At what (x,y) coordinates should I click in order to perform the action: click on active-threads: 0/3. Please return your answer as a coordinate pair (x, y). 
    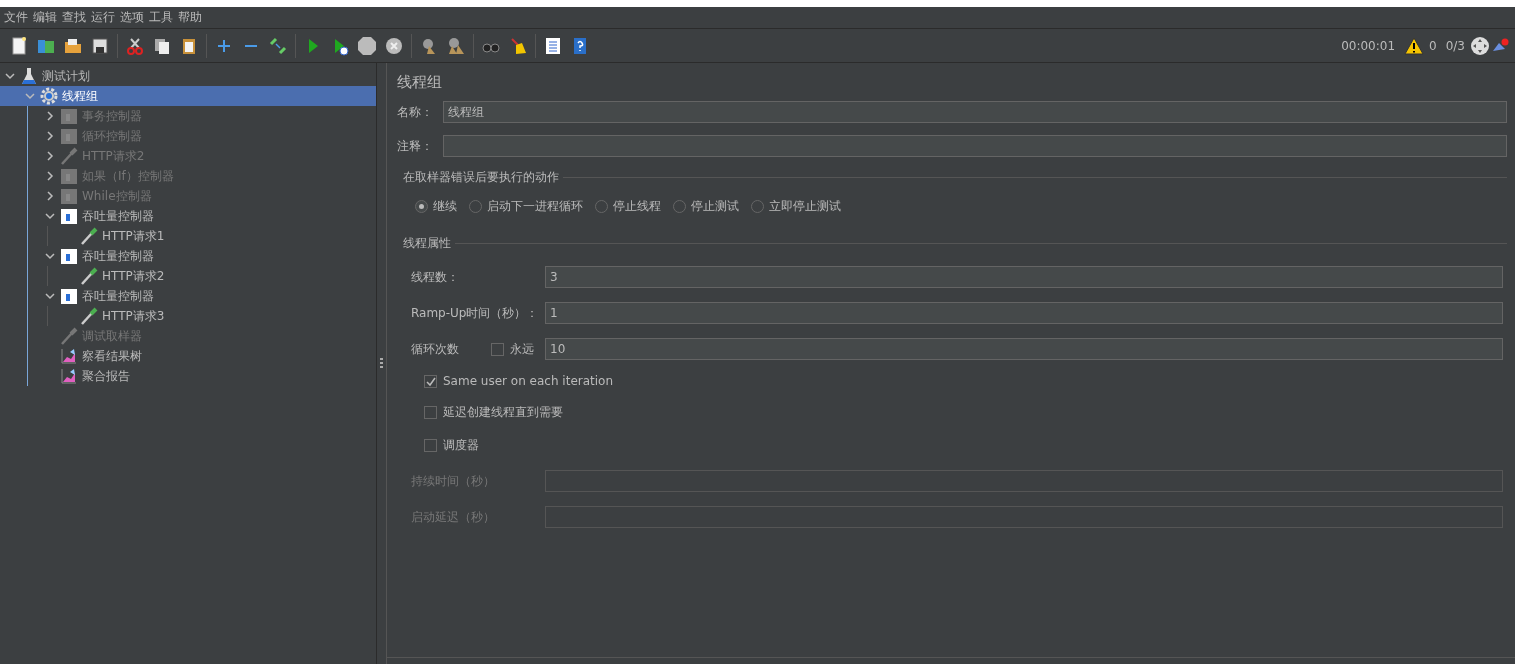
    Looking at the image, I should click on (1455, 45).